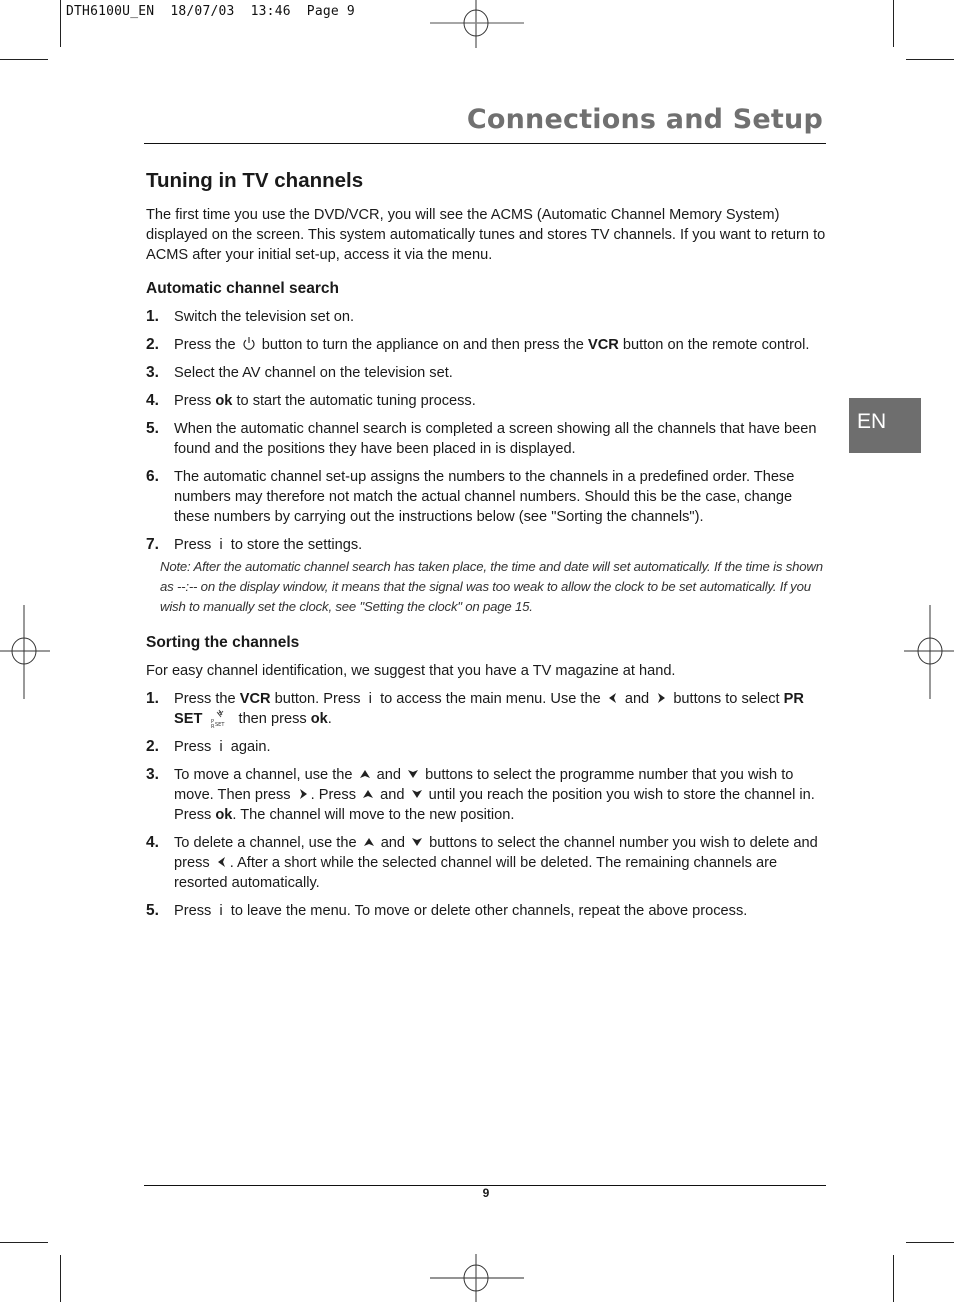  What do you see at coordinates (25, 652) in the screenshot?
I see `registration-mark-left` at bounding box center [25, 652].